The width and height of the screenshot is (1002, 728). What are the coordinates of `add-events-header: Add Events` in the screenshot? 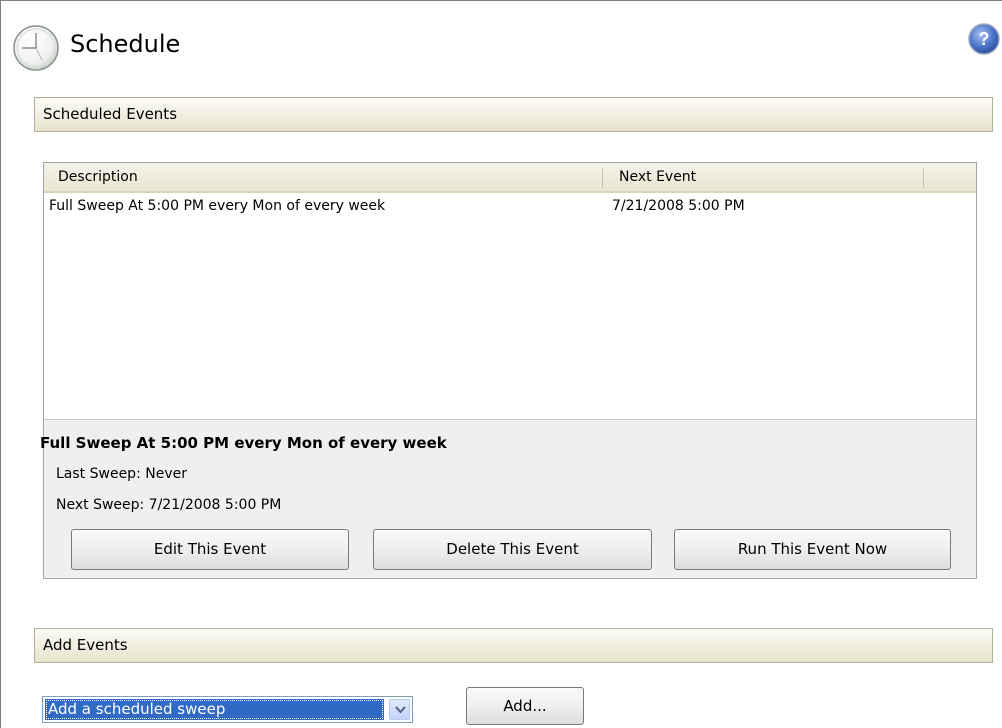 It's located at (513, 645).